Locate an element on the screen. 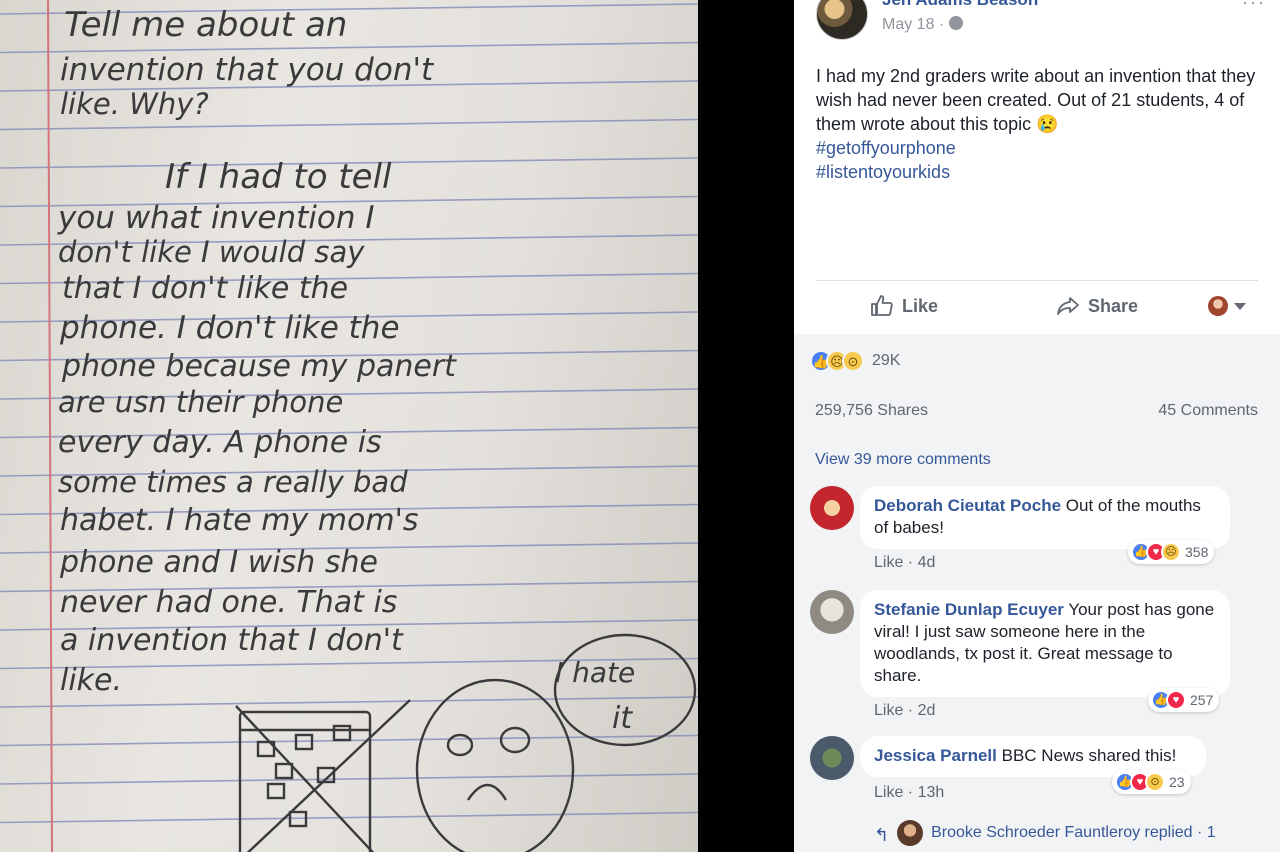 This screenshot has height=852, width=1280. face-frown is located at coordinates (487, 792).